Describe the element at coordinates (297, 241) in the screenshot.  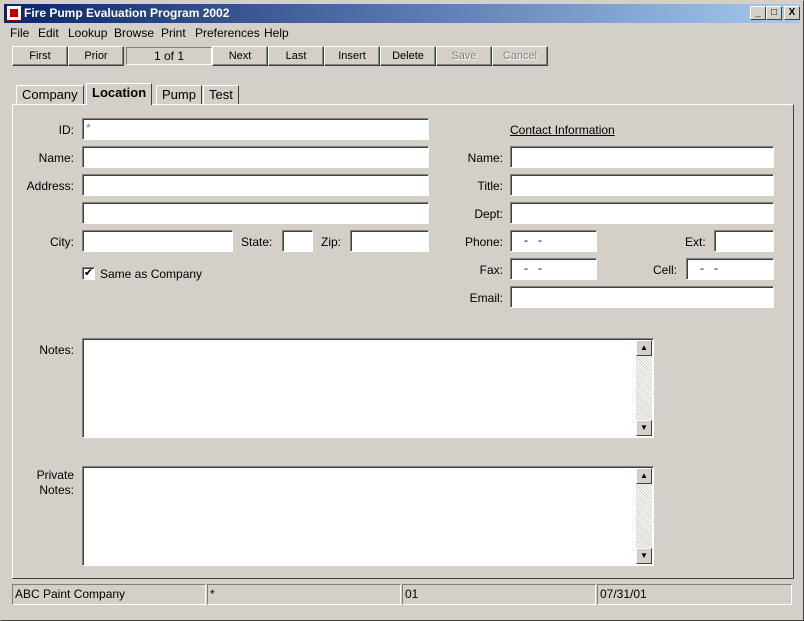
I see `state-field` at that location.